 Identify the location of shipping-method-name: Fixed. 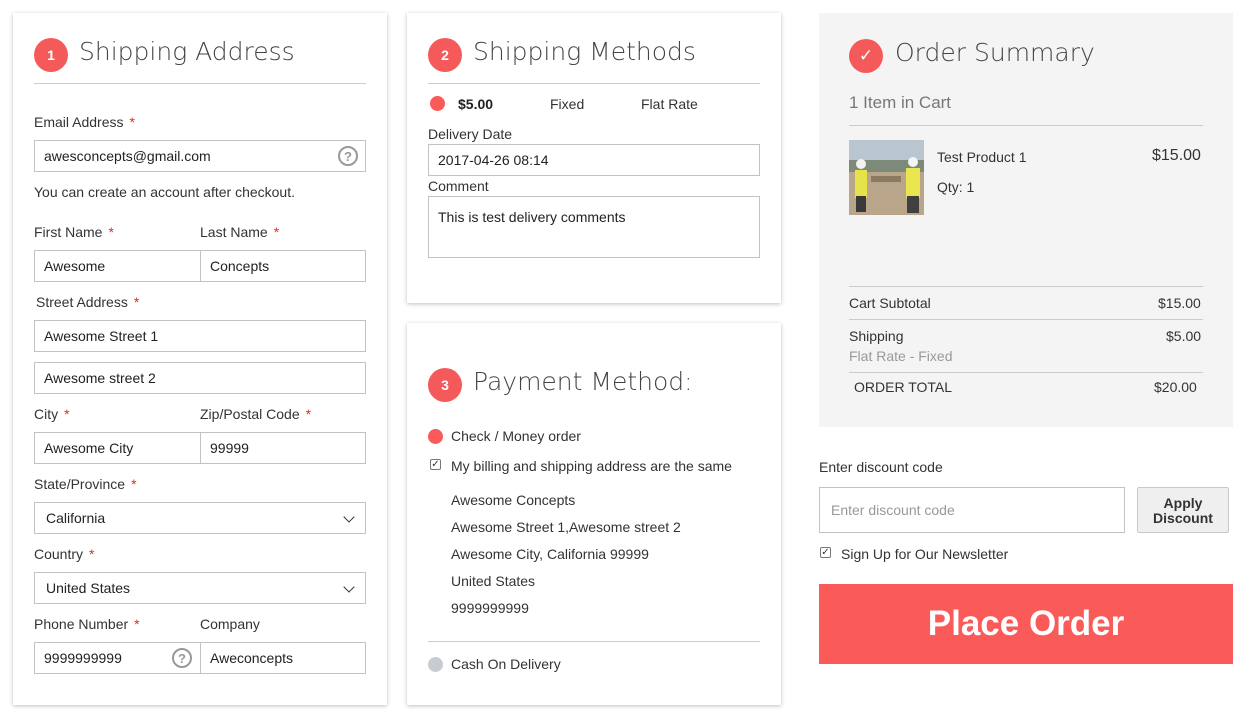
(567, 104).